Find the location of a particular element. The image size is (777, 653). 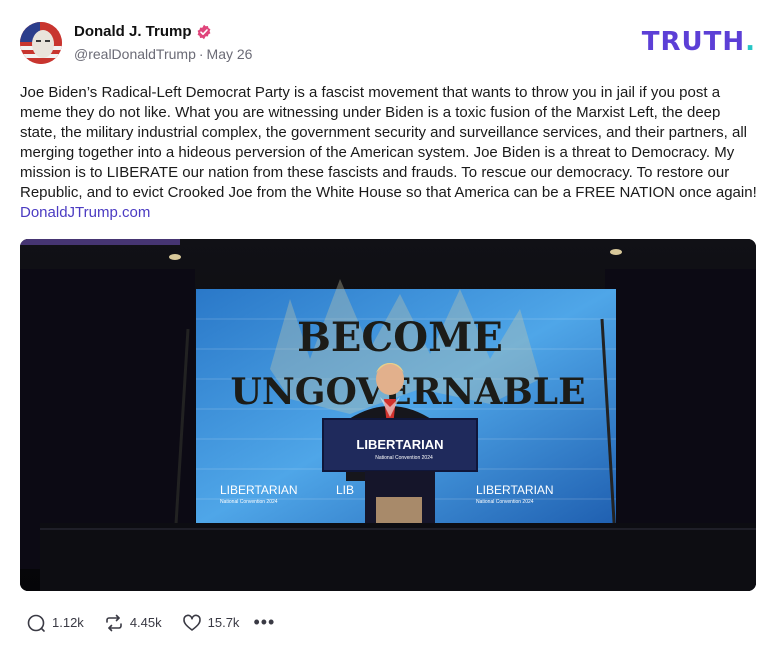

reply-icon is located at coordinates (36, 623).